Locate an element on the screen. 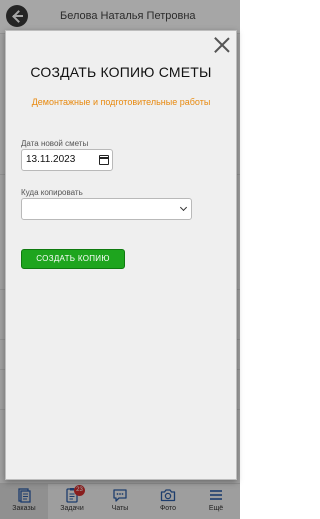  close-icon is located at coordinates (222, 45).